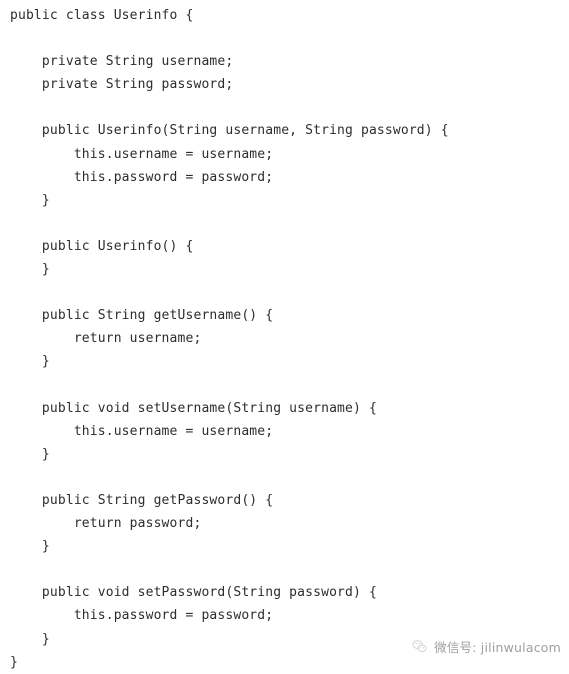 Image resolution: width=569 pixels, height=674 pixels. Describe the element at coordinates (419, 646) in the screenshot. I see `wechat-logo-icon` at that location.